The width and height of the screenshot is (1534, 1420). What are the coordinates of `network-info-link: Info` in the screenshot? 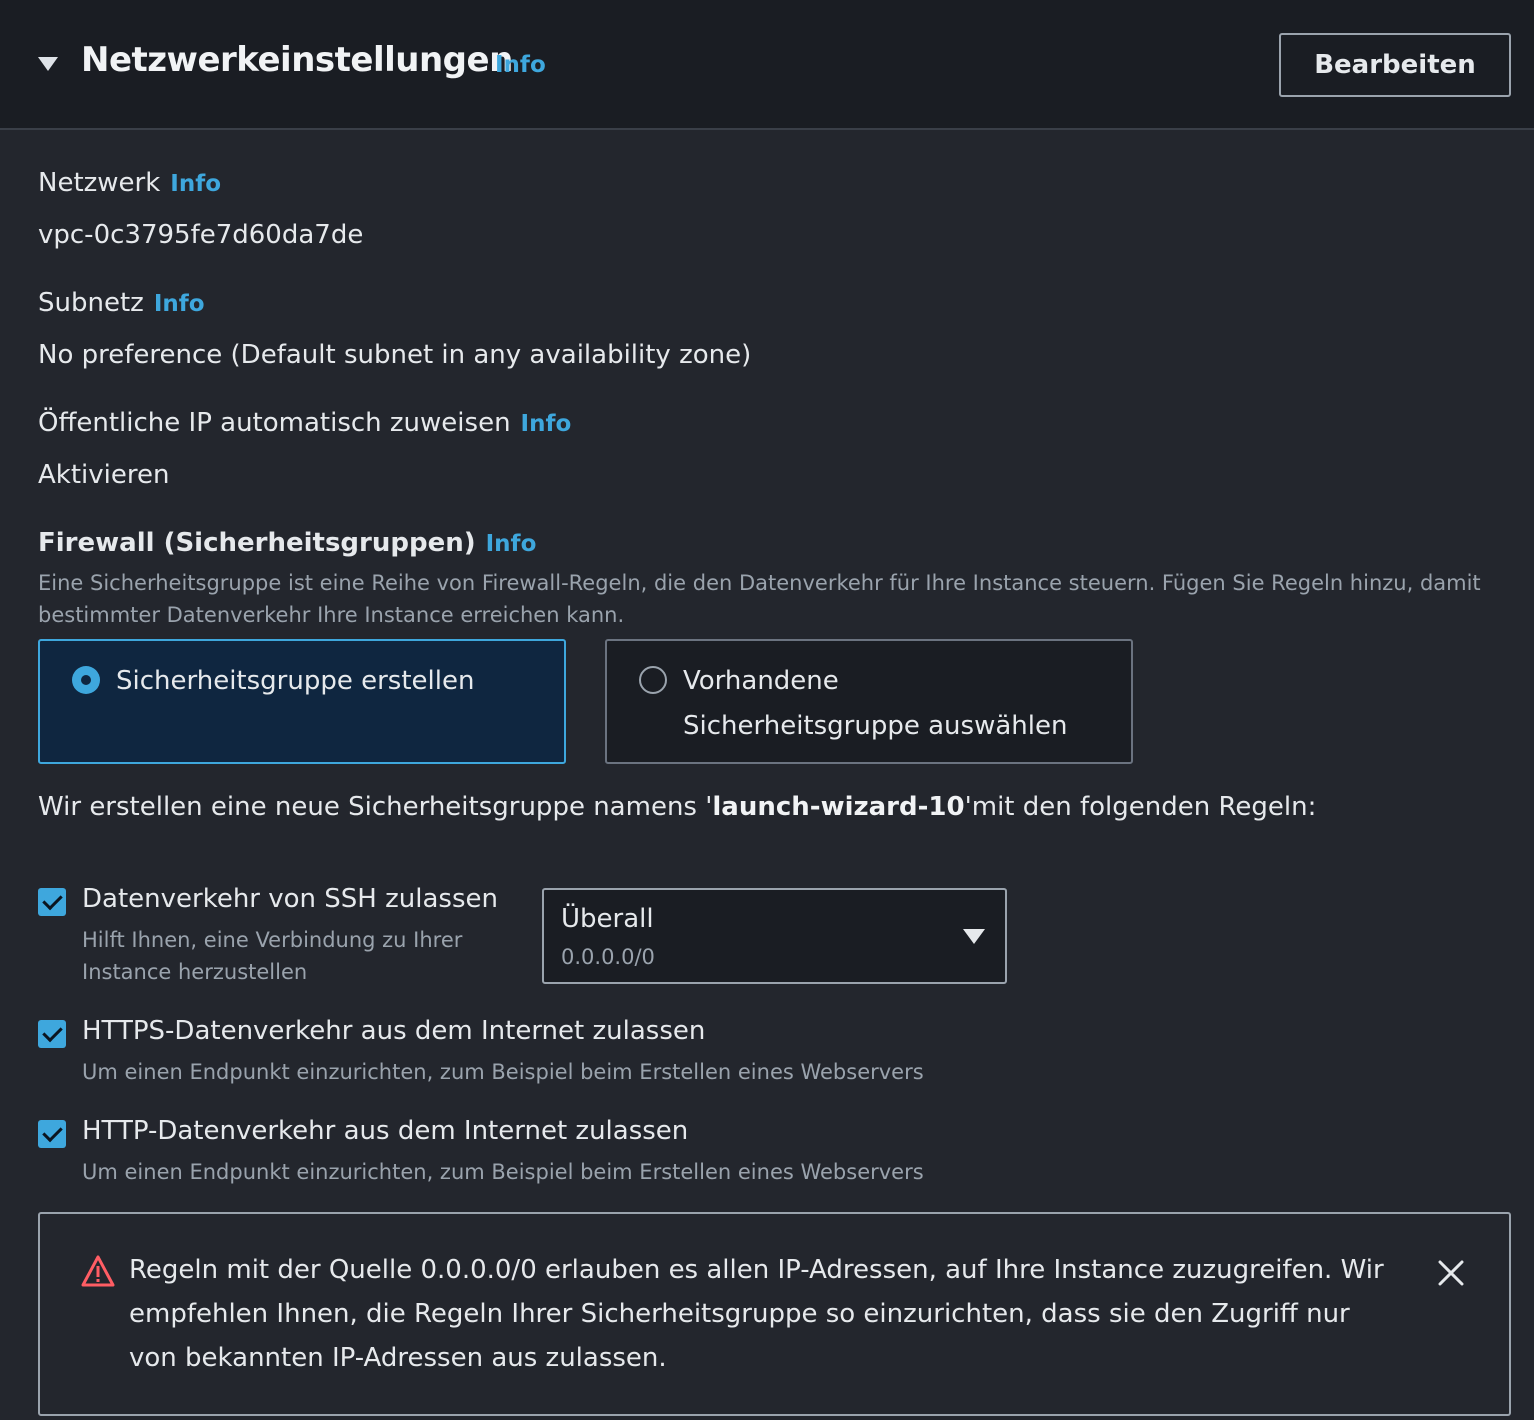 It's located at (195, 184).